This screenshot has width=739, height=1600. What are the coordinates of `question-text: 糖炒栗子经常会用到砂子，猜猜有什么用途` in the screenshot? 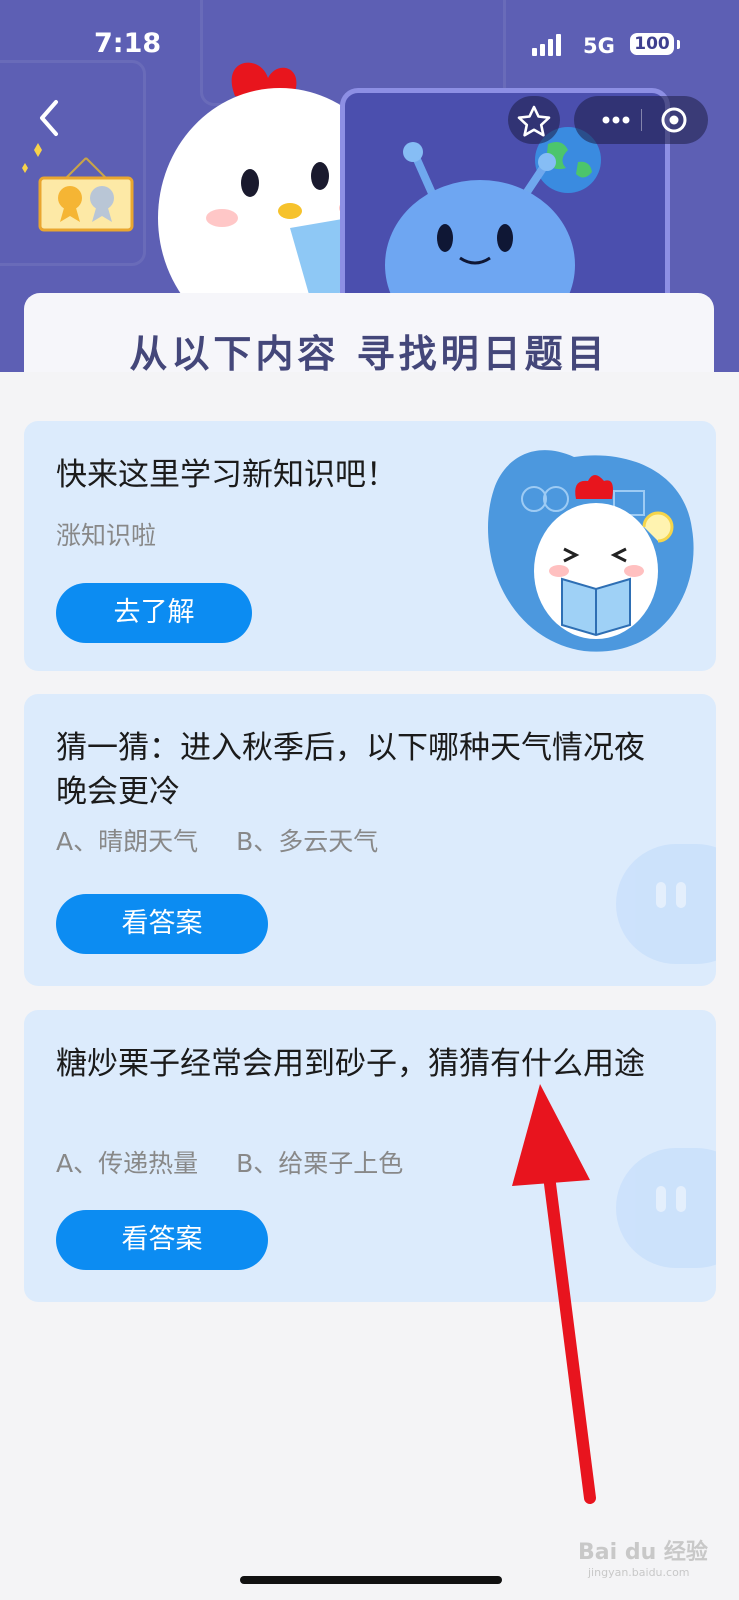 It's located at (350, 1064).